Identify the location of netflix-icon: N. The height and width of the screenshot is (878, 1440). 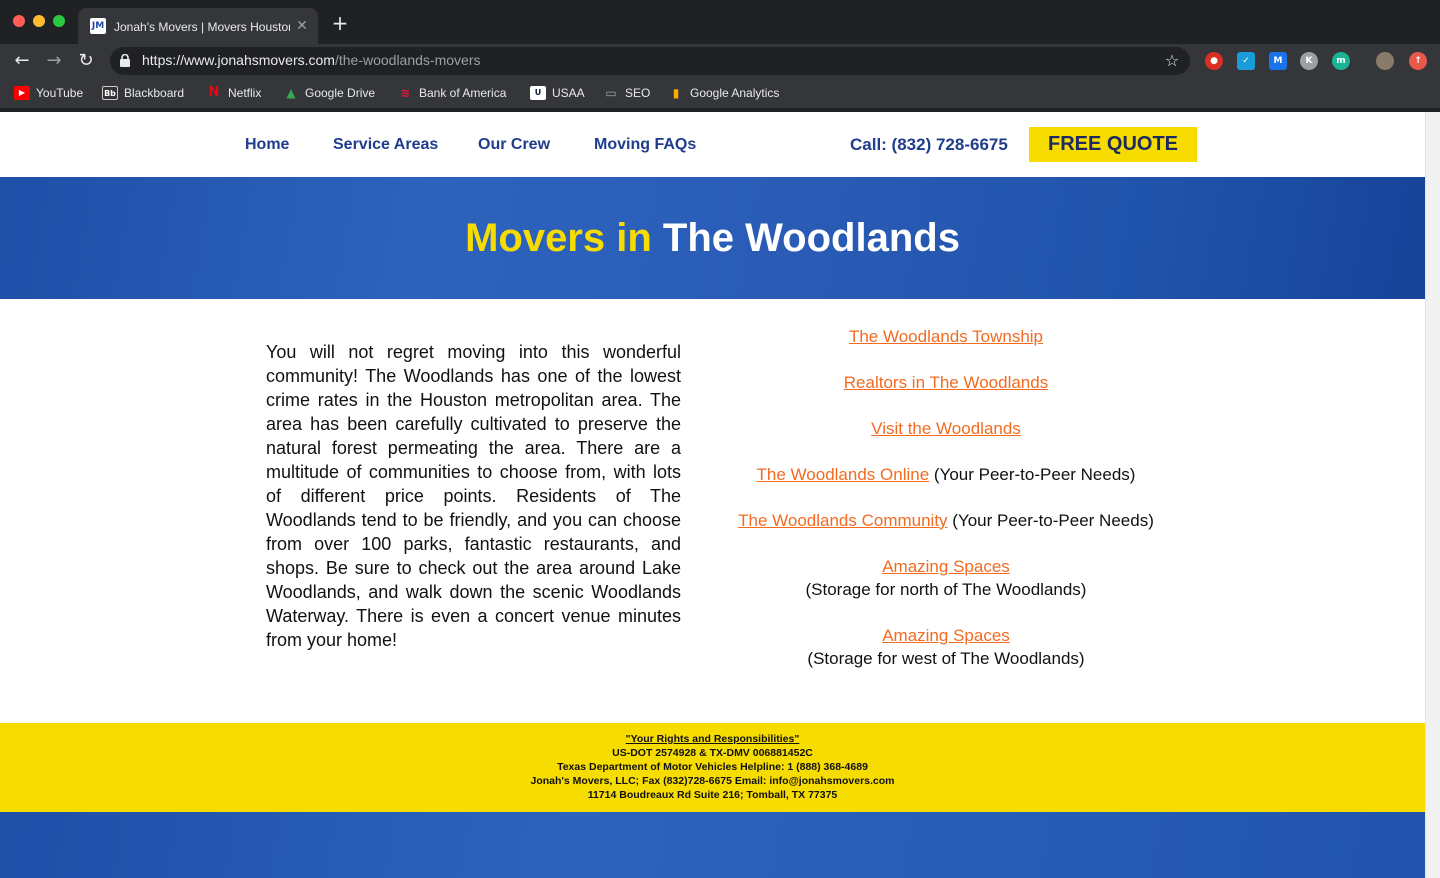
(214, 92).